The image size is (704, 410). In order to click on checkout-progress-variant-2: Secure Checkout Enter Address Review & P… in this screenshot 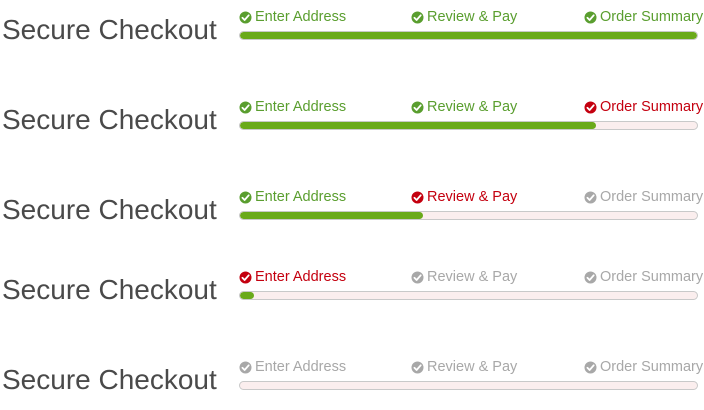, I will do `click(352, 120)`.